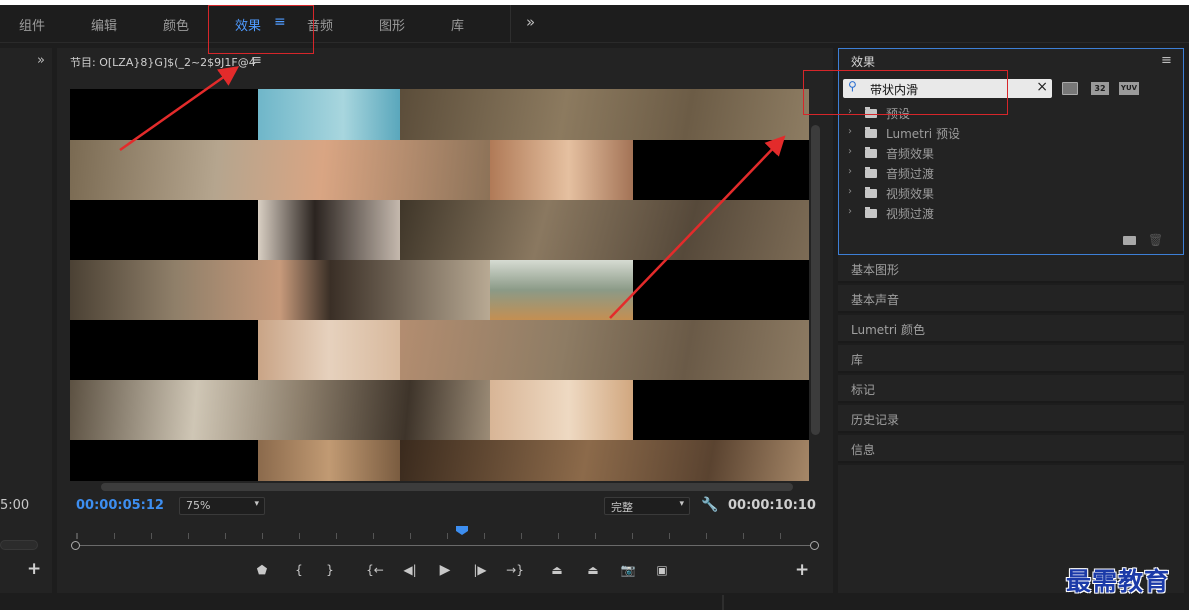 Image resolution: width=1189 pixels, height=610 pixels. What do you see at coordinates (176, 24) in the screenshot?
I see `workspace-tab-color: 颜色` at bounding box center [176, 24].